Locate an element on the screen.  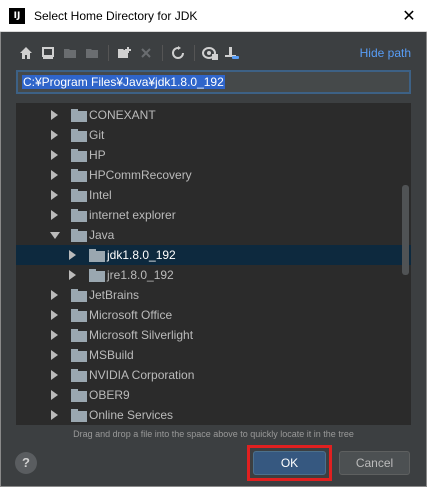
cancel-button: Cancel is located at coordinates (374, 463).